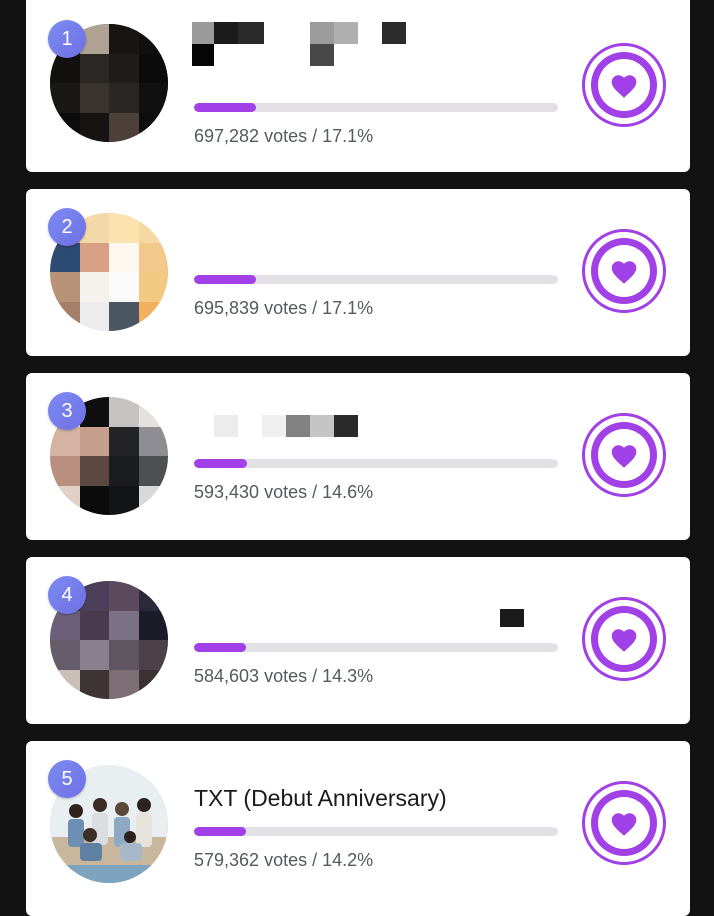 This screenshot has width=714, height=916. I want to click on candidate-name: TXT (Debut Anniversary), so click(382, 790).